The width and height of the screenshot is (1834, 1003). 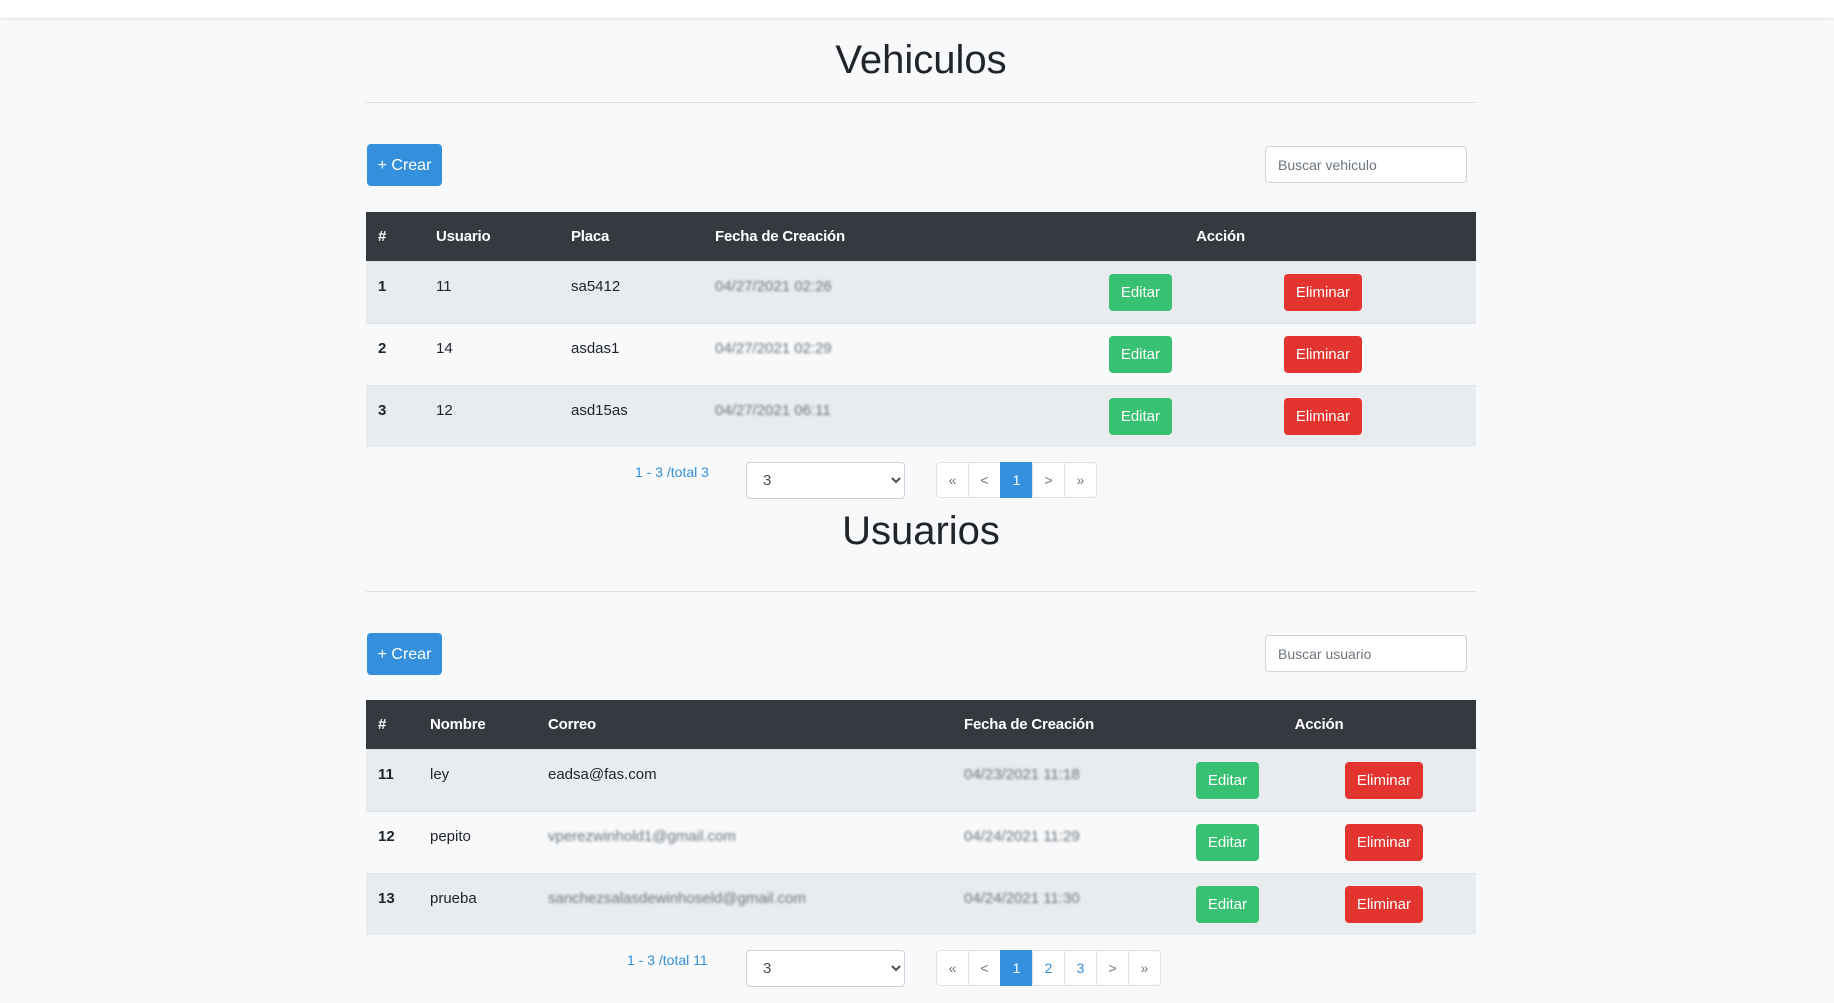 What do you see at coordinates (382, 348) in the screenshot?
I see `row-number: 2` at bounding box center [382, 348].